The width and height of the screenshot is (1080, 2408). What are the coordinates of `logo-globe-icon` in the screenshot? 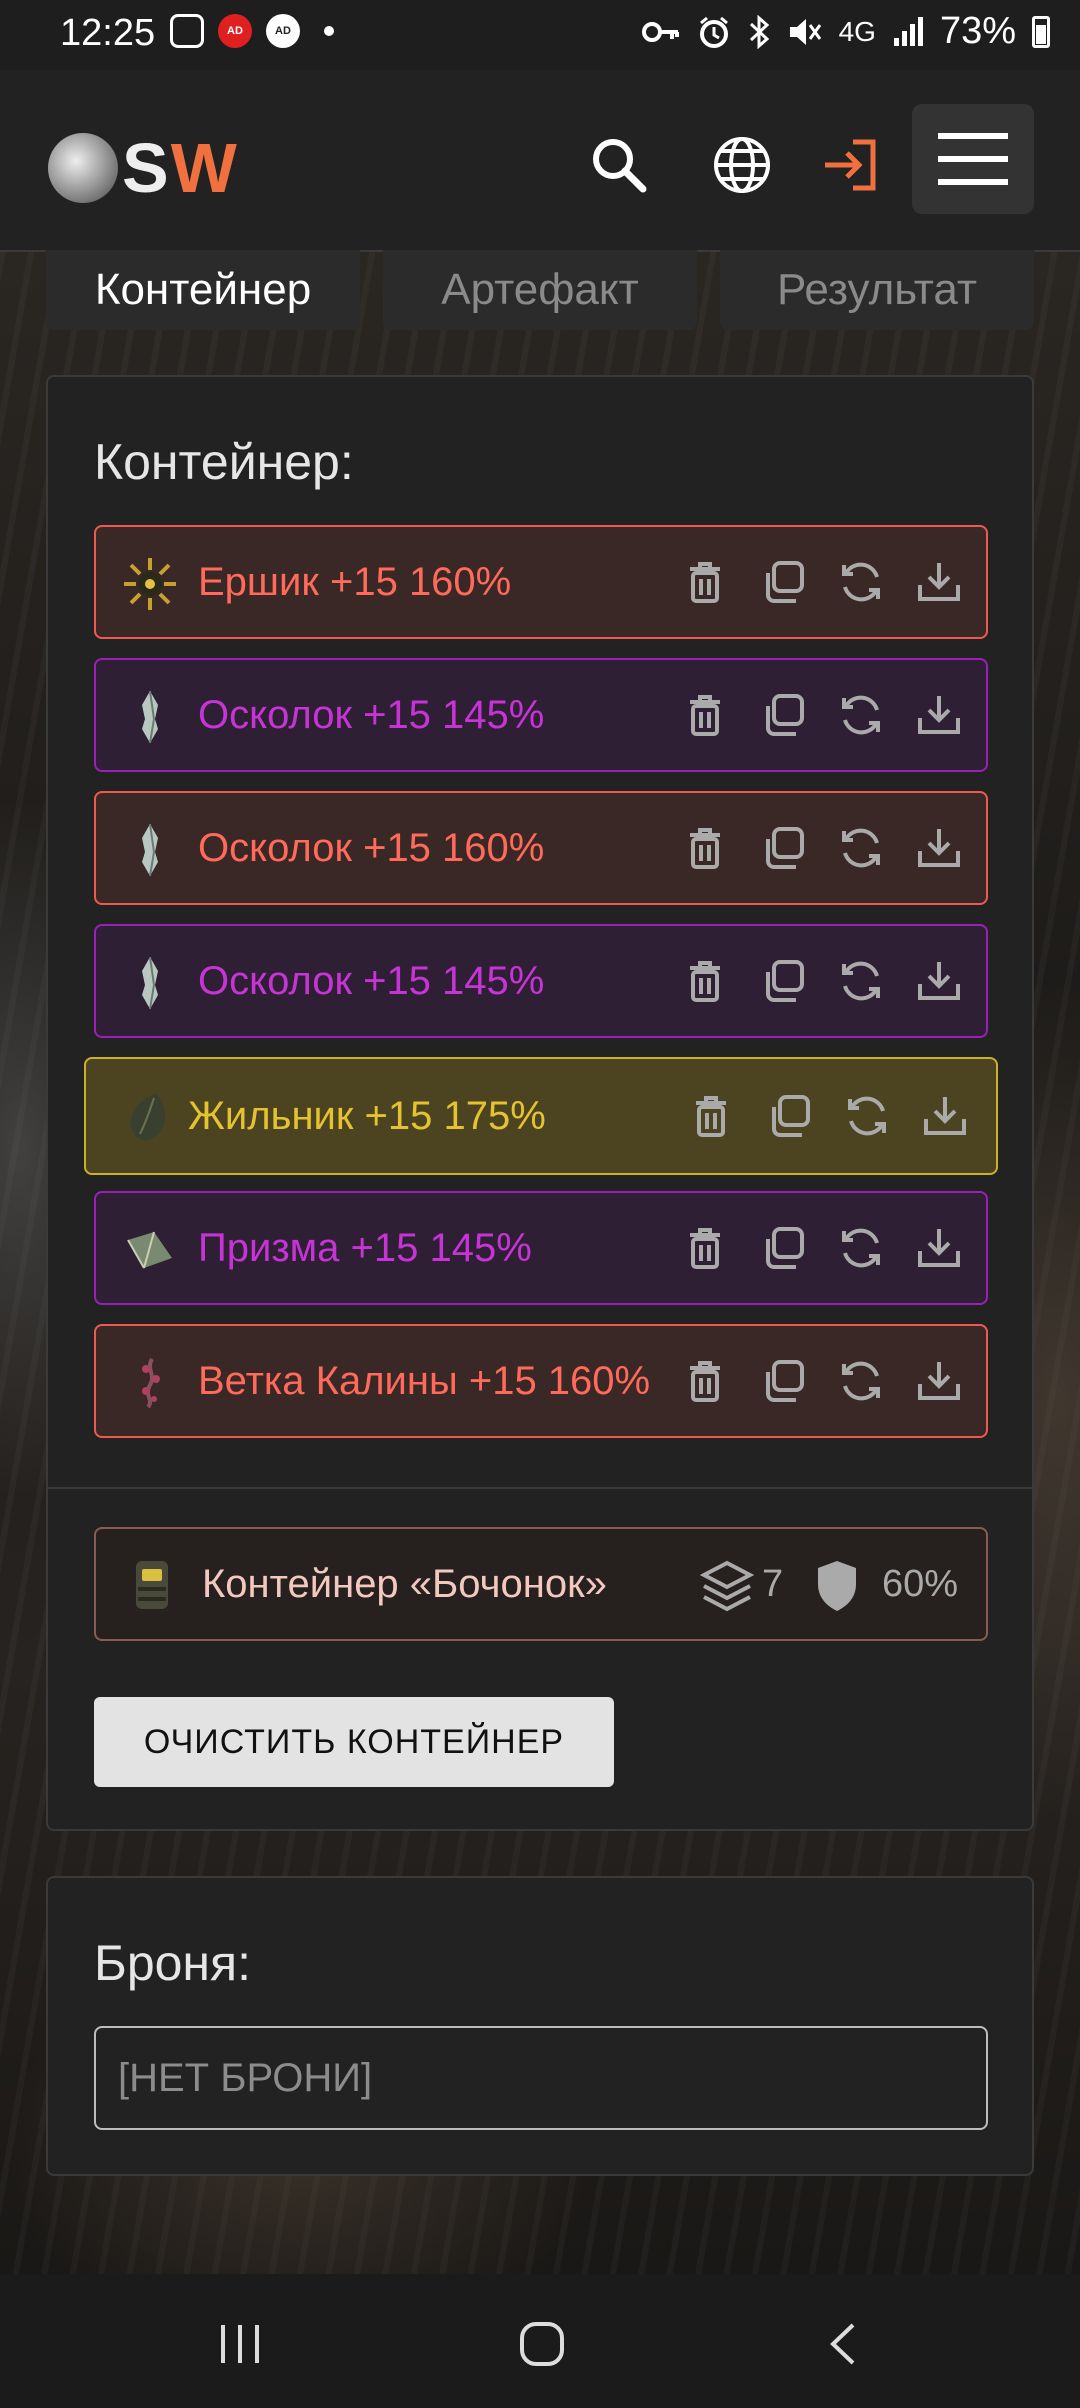 It's located at (83, 168).